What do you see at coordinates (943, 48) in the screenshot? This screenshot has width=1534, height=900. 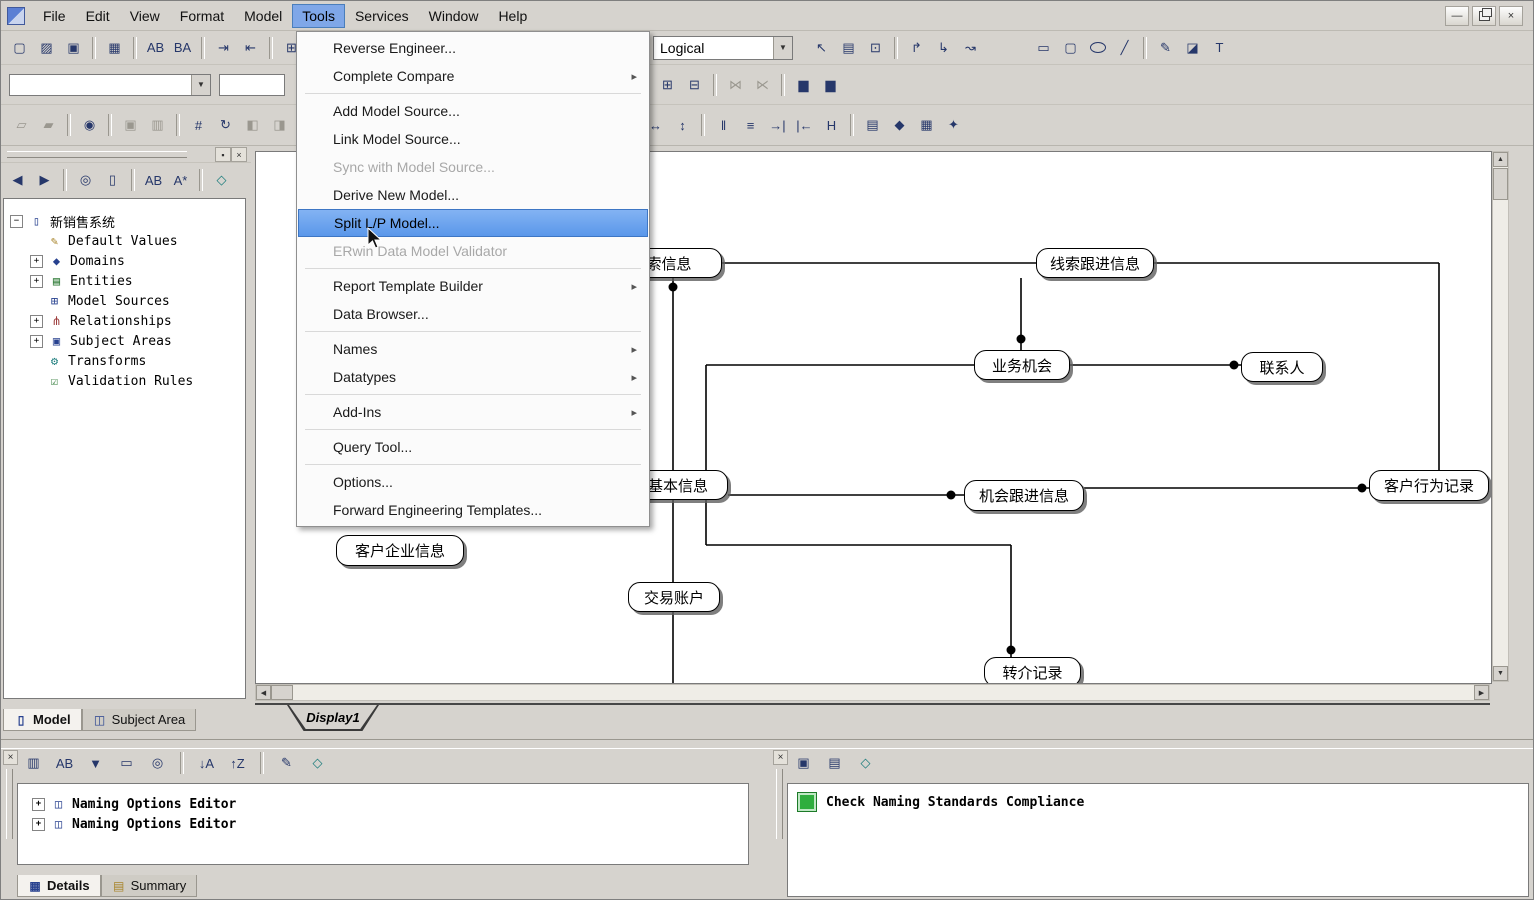 I see `nonidentifying-relationship-icon: ↳` at bounding box center [943, 48].